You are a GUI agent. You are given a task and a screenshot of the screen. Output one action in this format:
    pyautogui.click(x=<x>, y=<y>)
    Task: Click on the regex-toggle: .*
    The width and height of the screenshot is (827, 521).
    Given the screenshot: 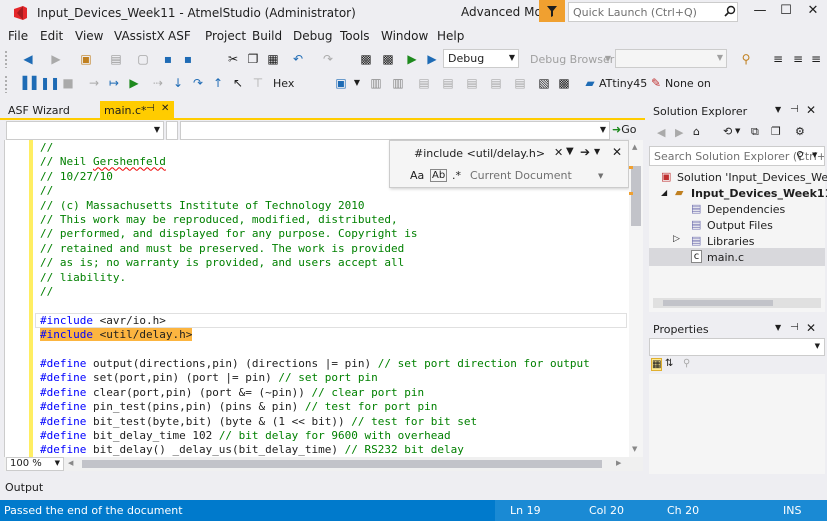 What is the action you would take?
    pyautogui.click(x=456, y=175)
    